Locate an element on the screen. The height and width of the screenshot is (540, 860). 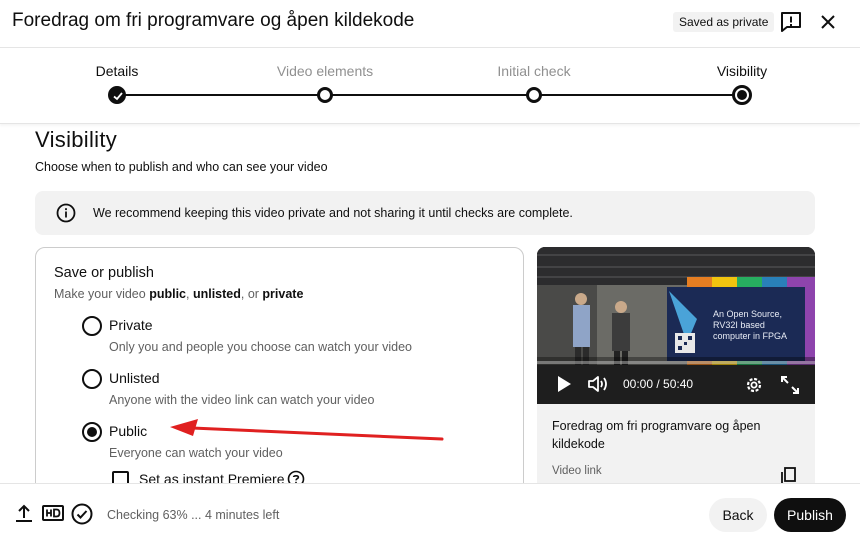
option-description: Everyone can watch your video is located at coordinates (196, 453).